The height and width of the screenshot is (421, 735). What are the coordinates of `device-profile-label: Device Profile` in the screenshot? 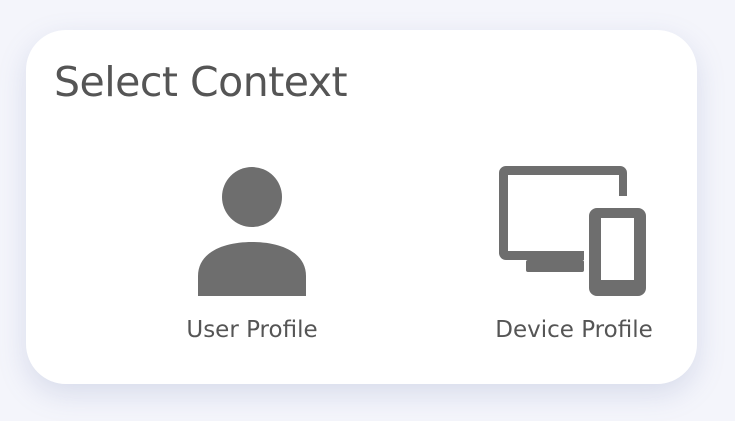 It's located at (574, 330).